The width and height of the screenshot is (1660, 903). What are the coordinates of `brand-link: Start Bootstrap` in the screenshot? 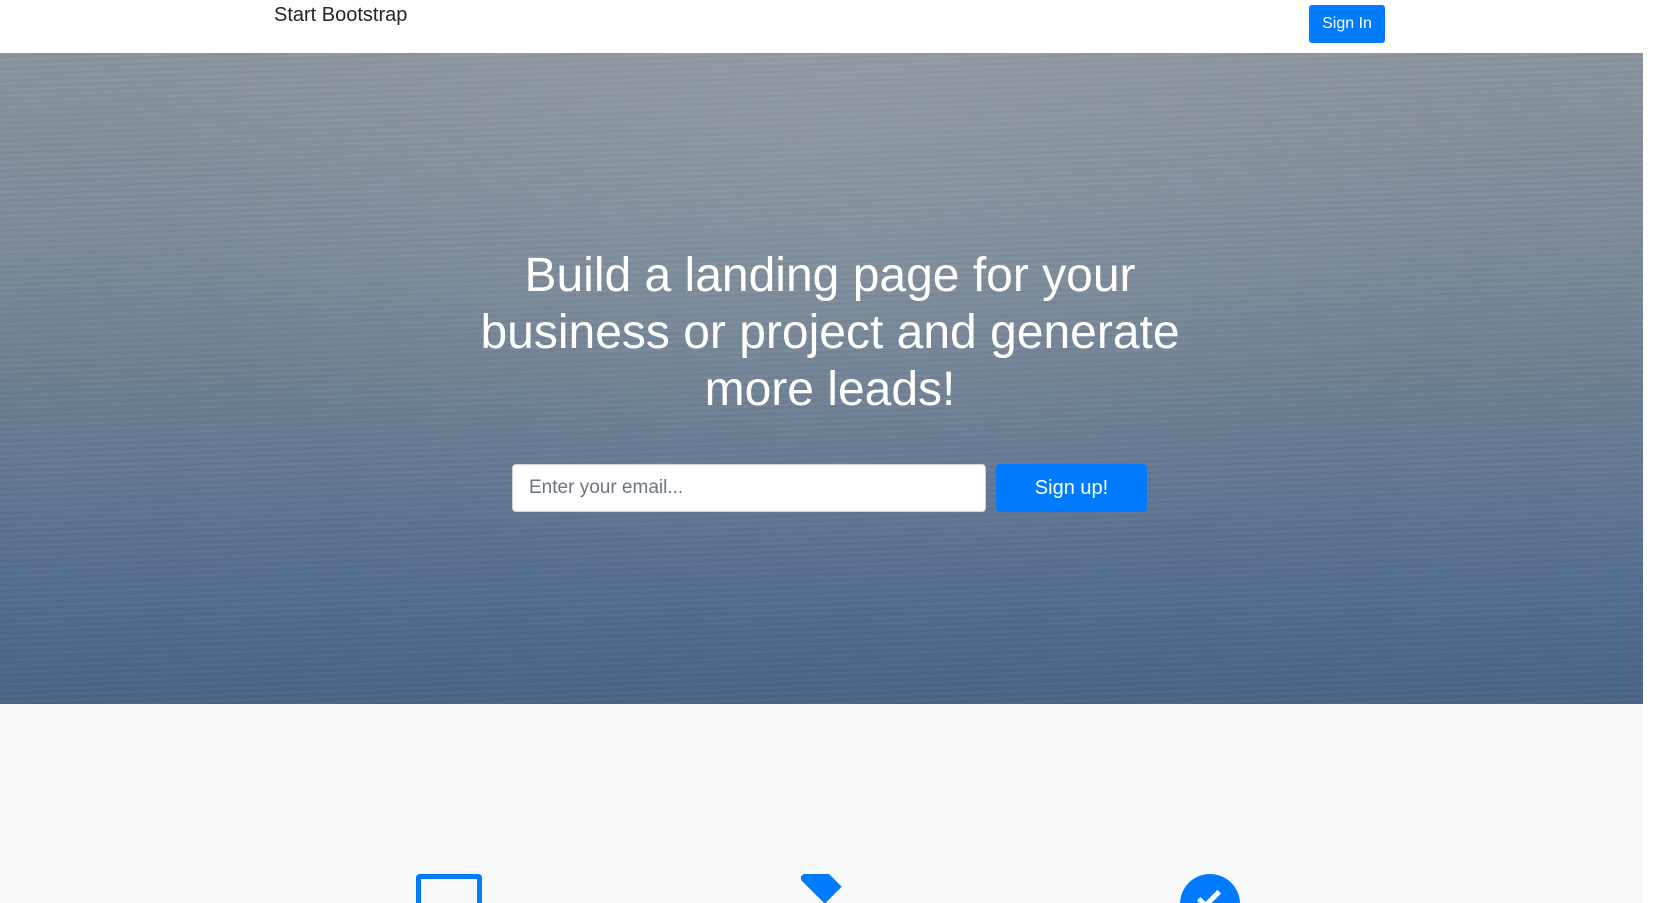 It's located at (340, 15).